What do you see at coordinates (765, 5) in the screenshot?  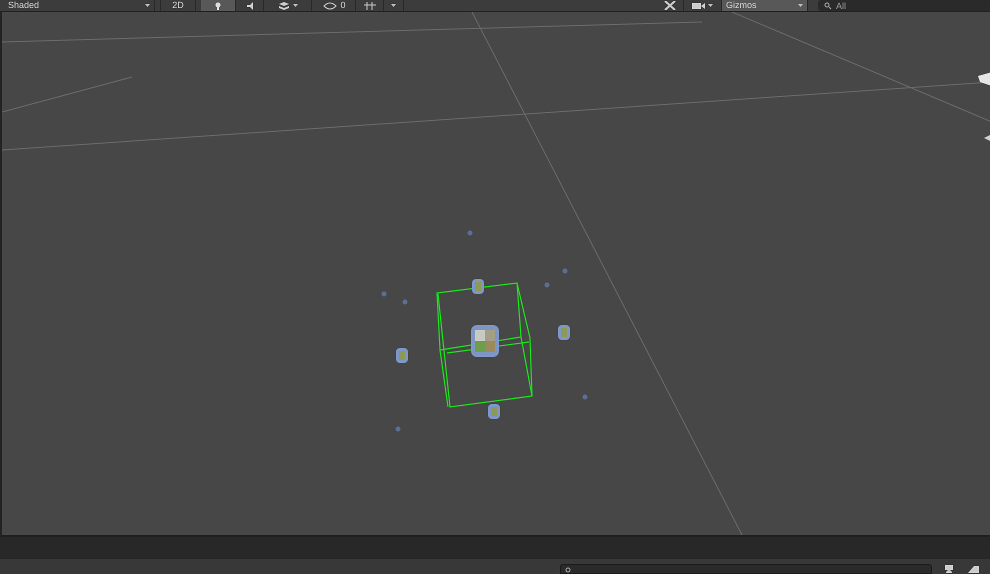 I see `gizmos-dropdown: Gizmos` at bounding box center [765, 5].